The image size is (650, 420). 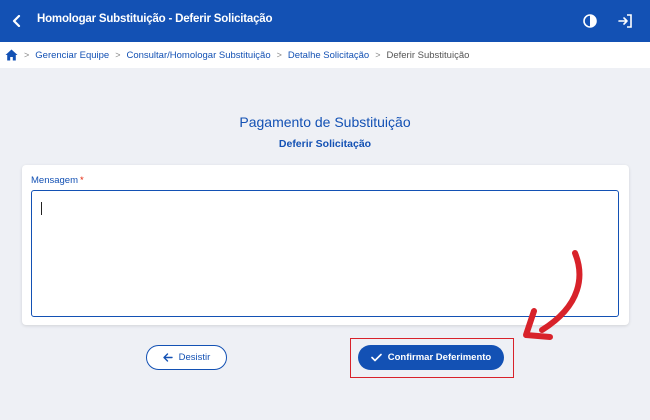 I want to click on home-icon, so click(x=11, y=55).